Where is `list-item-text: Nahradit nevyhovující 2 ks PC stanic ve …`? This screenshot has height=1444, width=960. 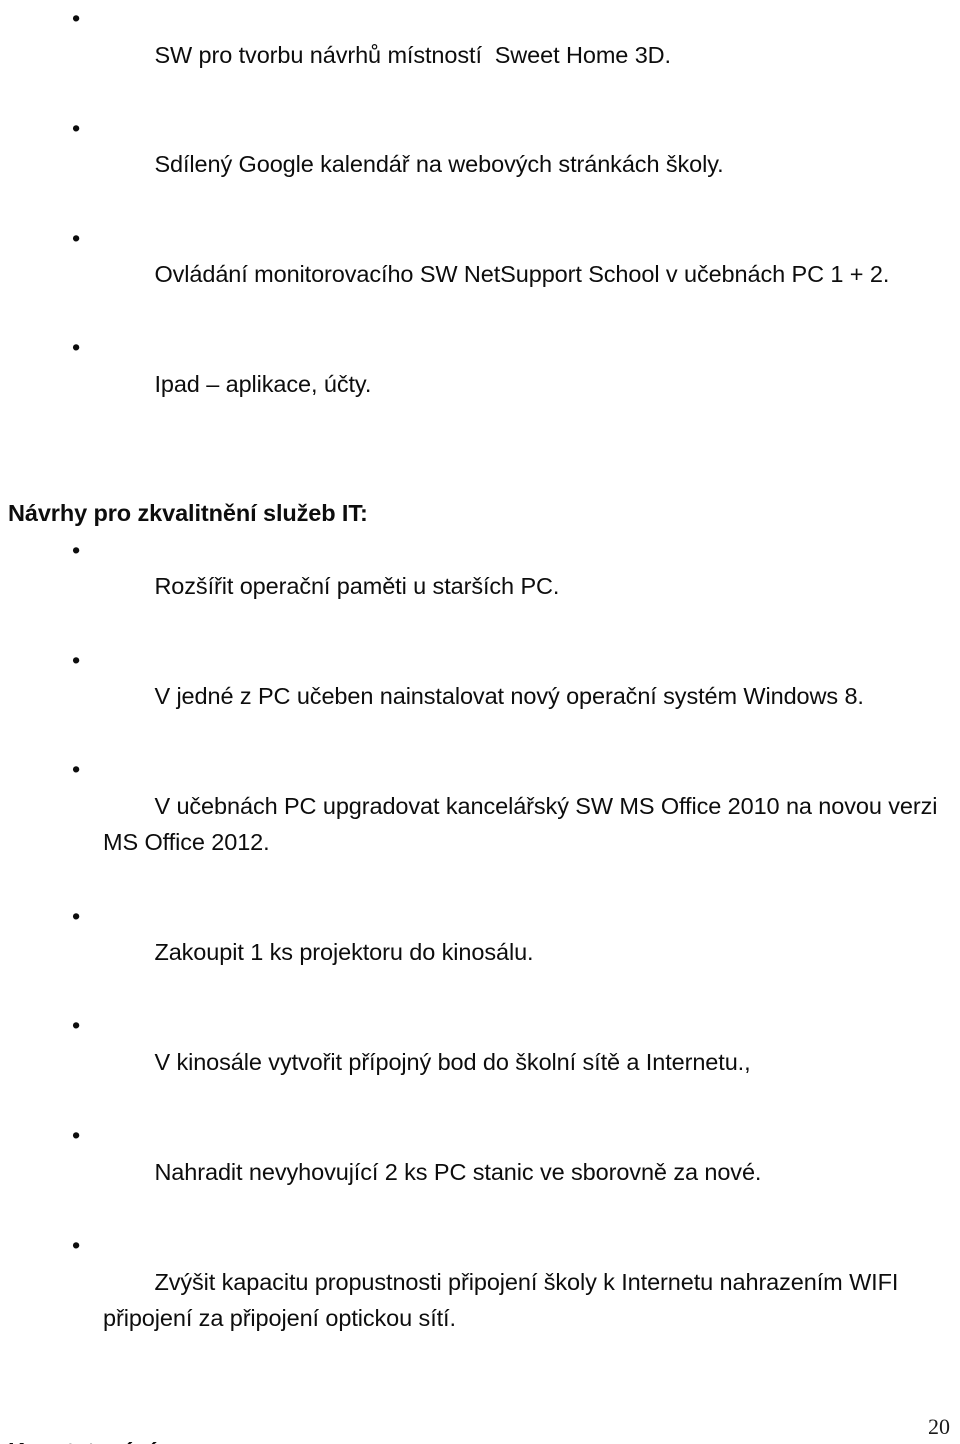 list-item-text: Nahradit nevyhovující 2 ks PC stanic ve … is located at coordinates (458, 1171).